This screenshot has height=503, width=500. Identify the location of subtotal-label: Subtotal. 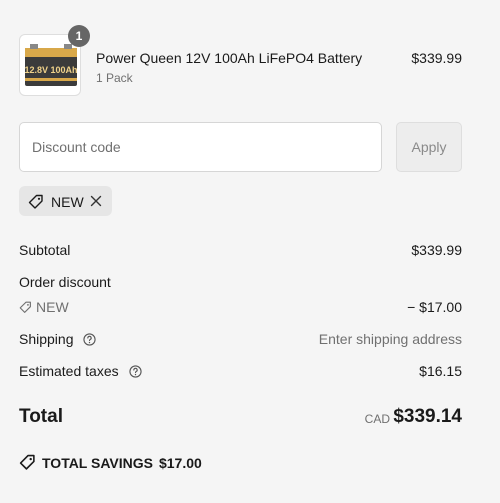
(45, 250).